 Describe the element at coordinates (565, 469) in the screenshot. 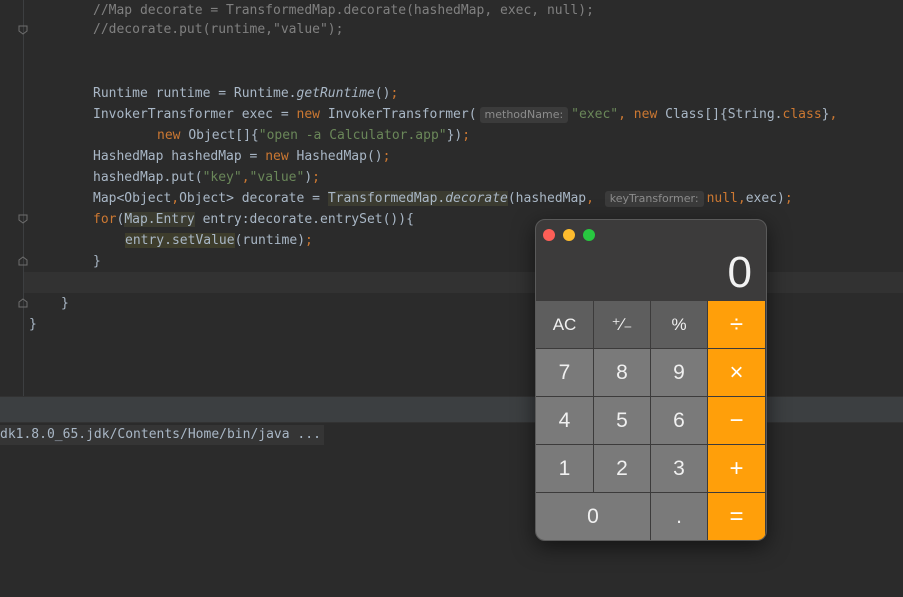

I see `digit-1-button: 1` at that location.